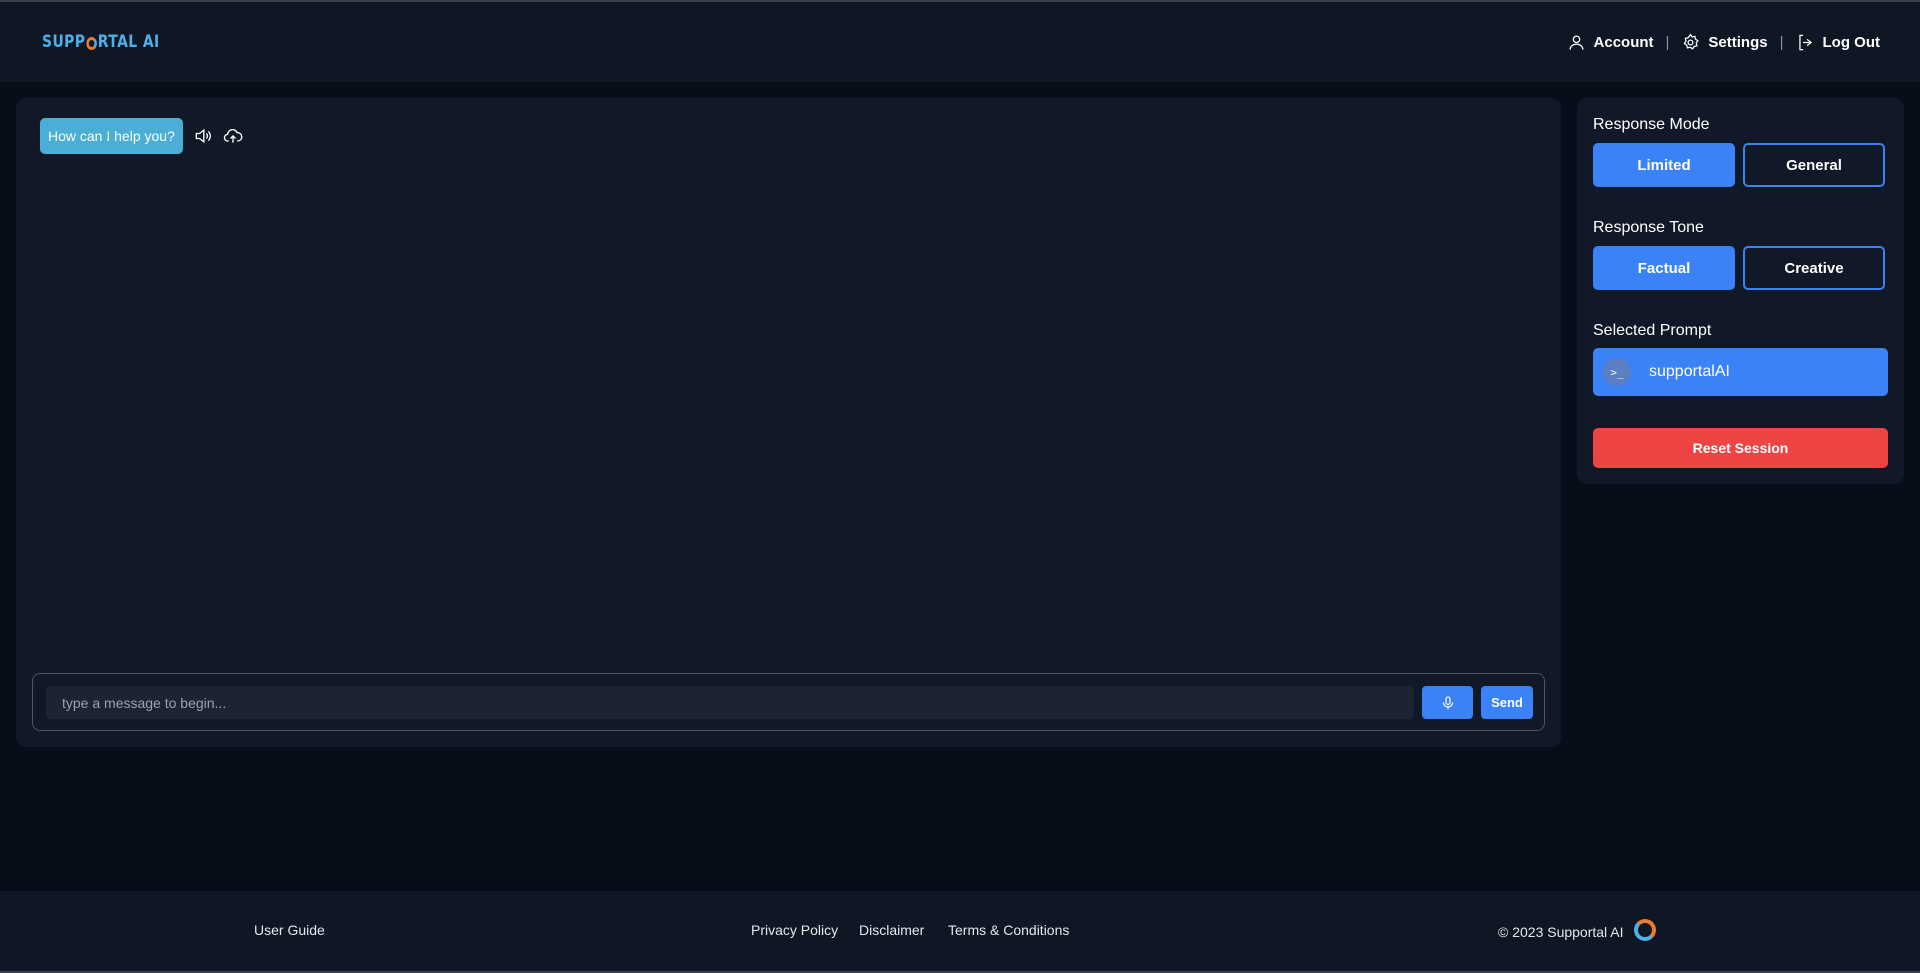 The height and width of the screenshot is (973, 1920). Describe the element at coordinates (128, 42) in the screenshot. I see `logo-text-end: RTAL AI` at that location.